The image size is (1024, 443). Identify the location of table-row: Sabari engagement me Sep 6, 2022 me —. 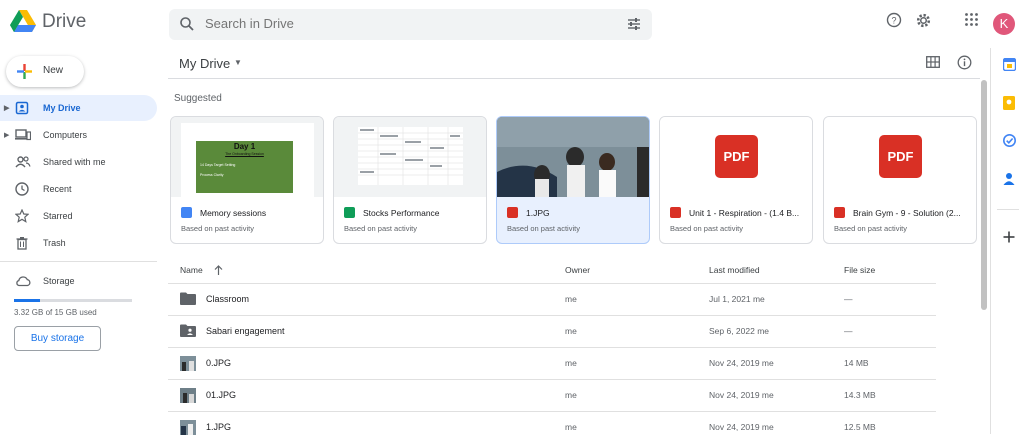
(552, 331).